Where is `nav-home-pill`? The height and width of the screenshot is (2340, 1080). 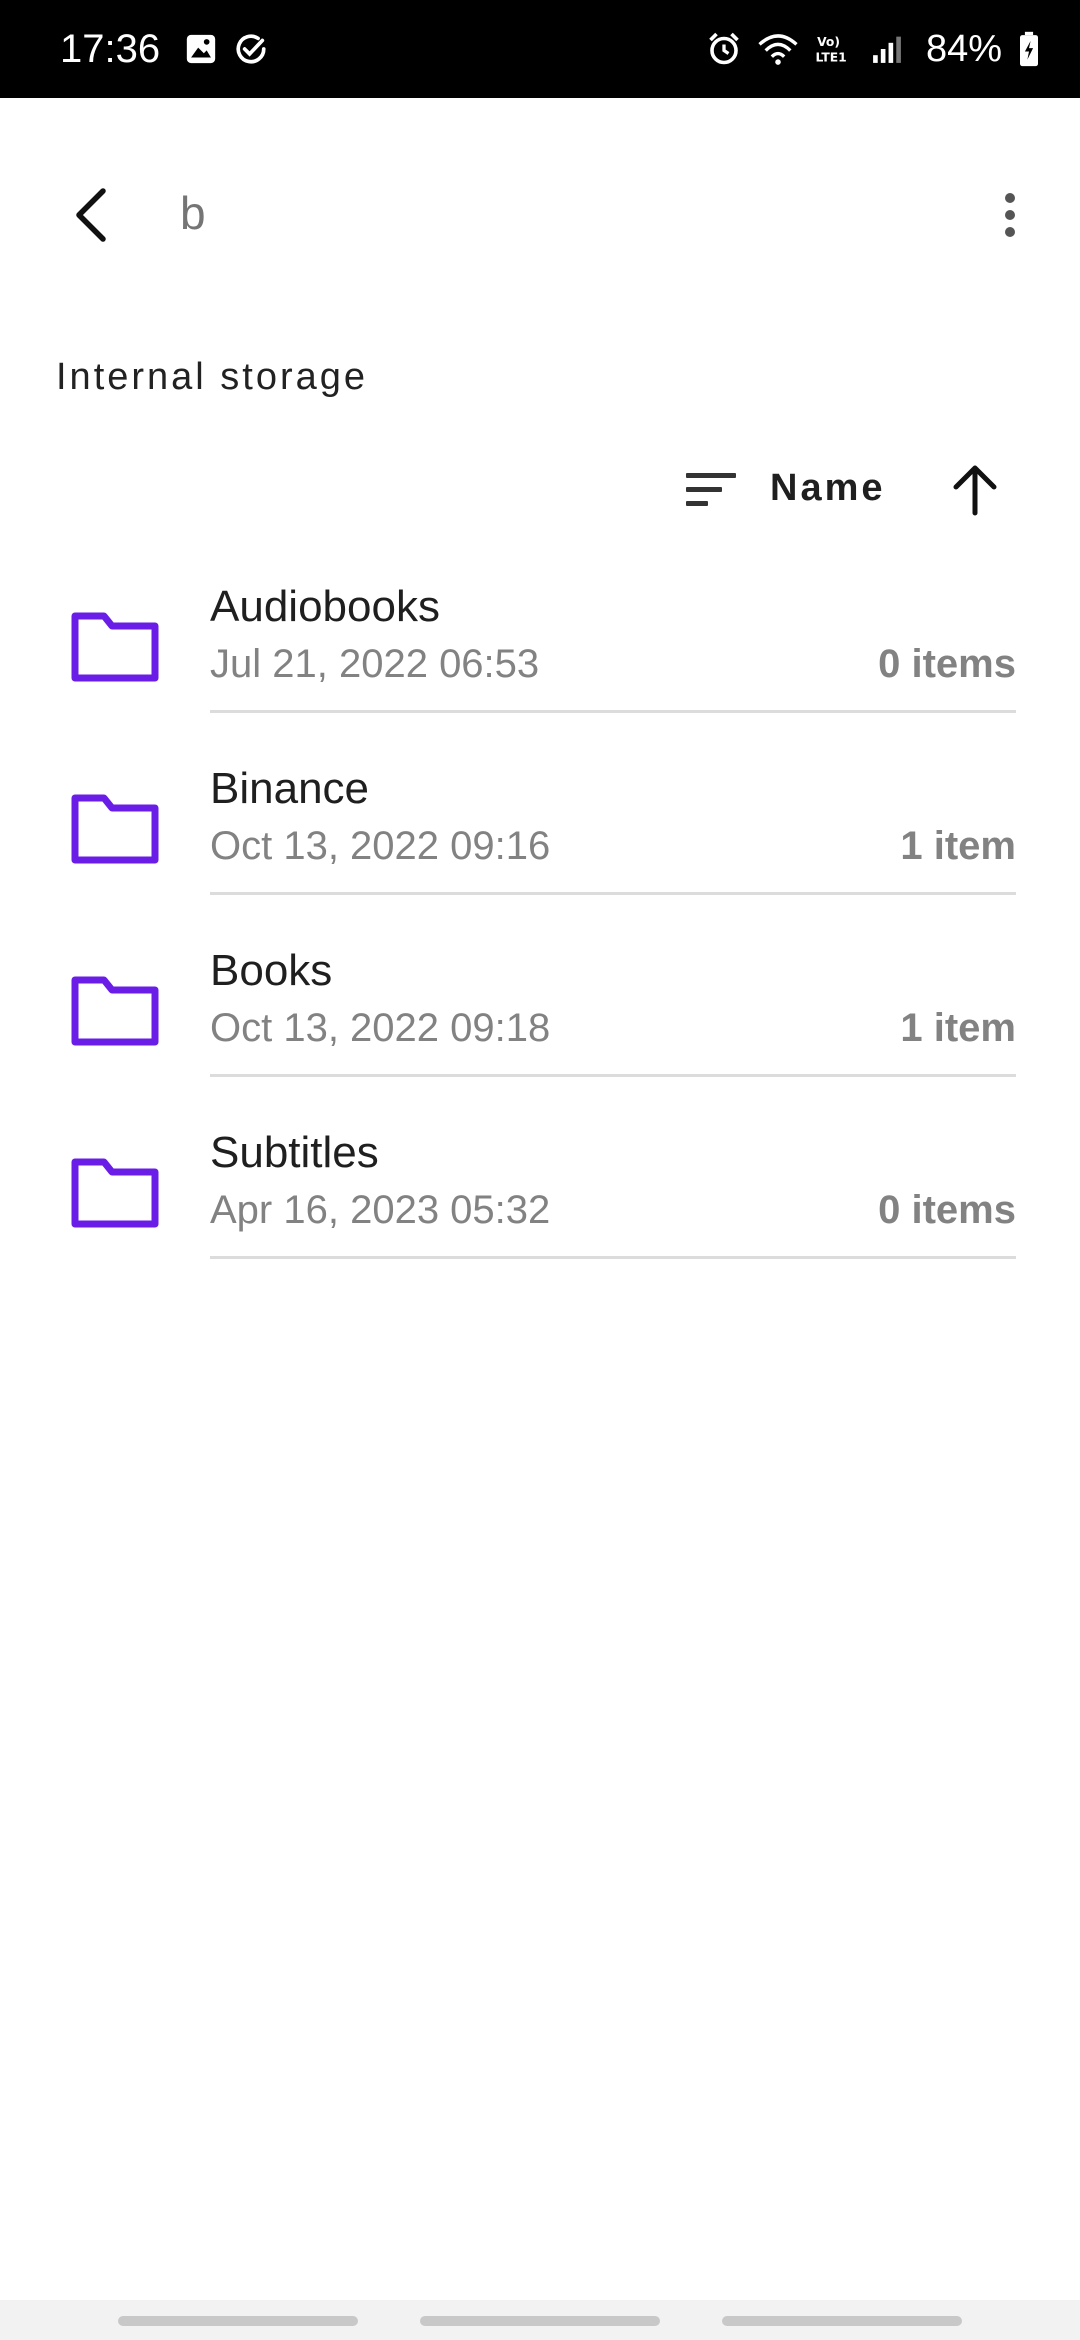
nav-home-pill is located at coordinates (540, 2321).